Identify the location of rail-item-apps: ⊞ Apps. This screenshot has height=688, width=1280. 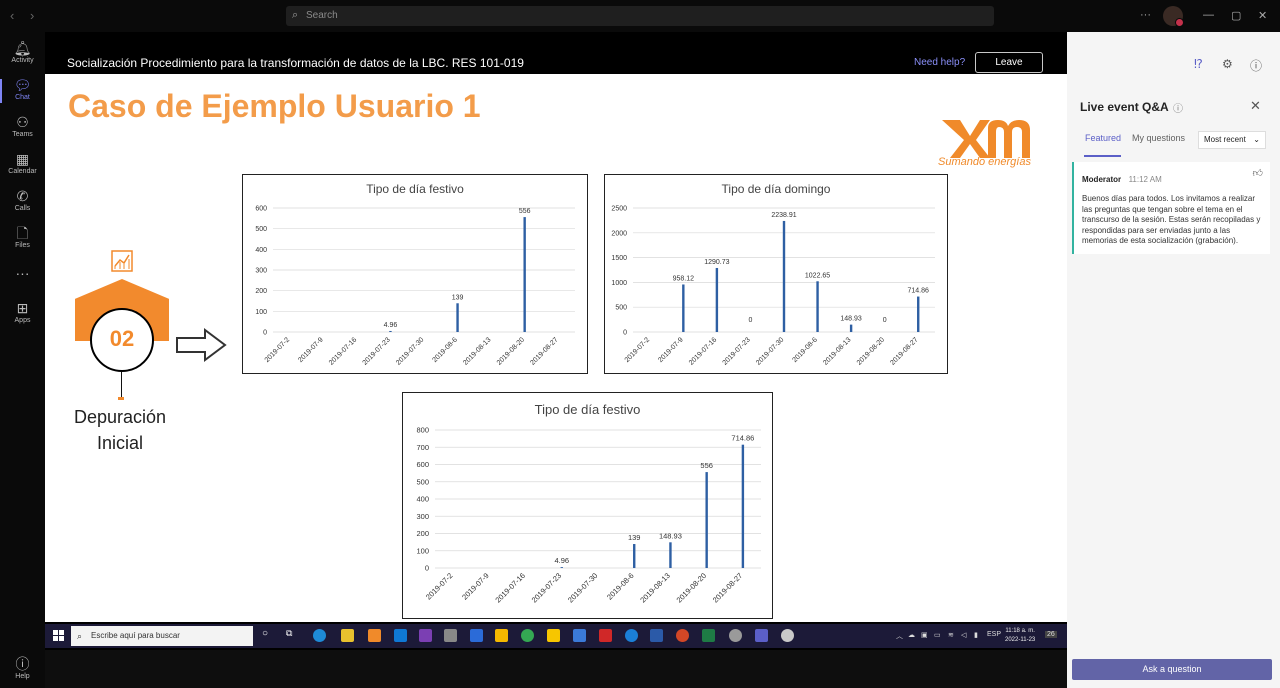
(22, 312).